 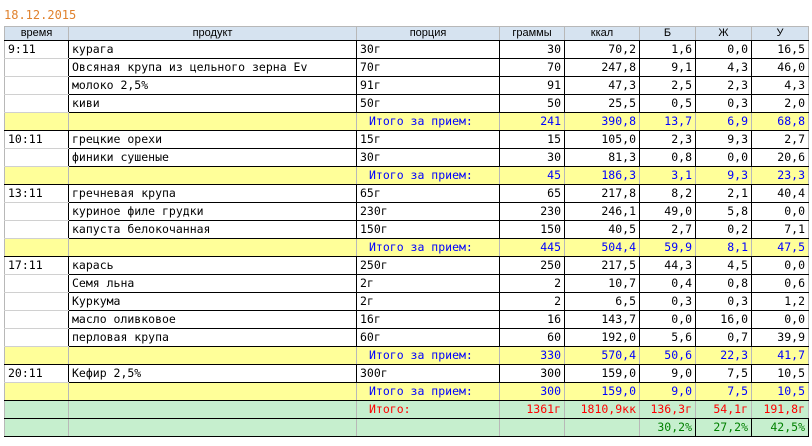 I want to click on cell-kcal: 47,3, so click(x=602, y=85).